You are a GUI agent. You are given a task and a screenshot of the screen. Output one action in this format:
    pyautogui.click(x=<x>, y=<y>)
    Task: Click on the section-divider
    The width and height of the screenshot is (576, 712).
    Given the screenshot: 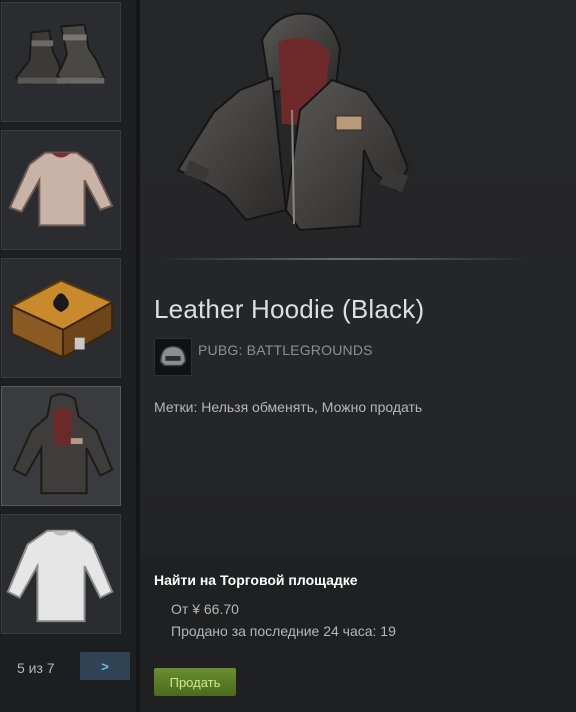 What is the action you would take?
    pyautogui.click(x=344, y=259)
    